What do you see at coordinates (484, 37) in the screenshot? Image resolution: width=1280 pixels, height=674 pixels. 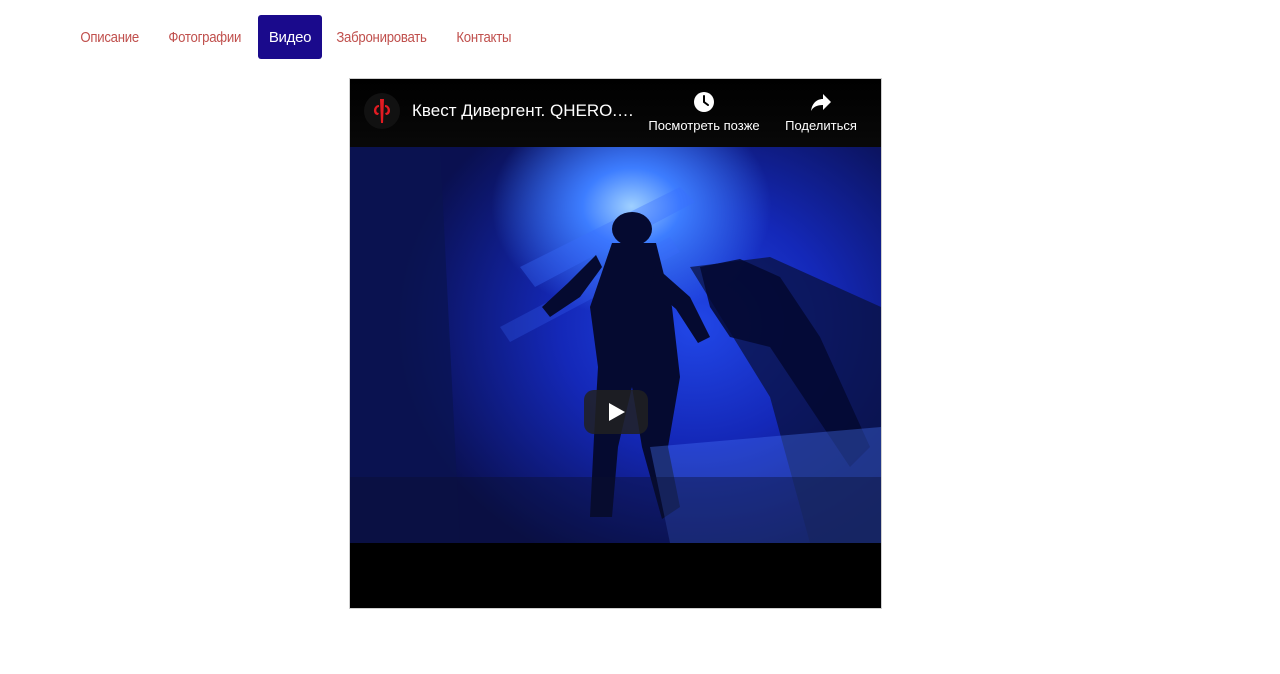 I see `tab-contacts: Контакты` at bounding box center [484, 37].